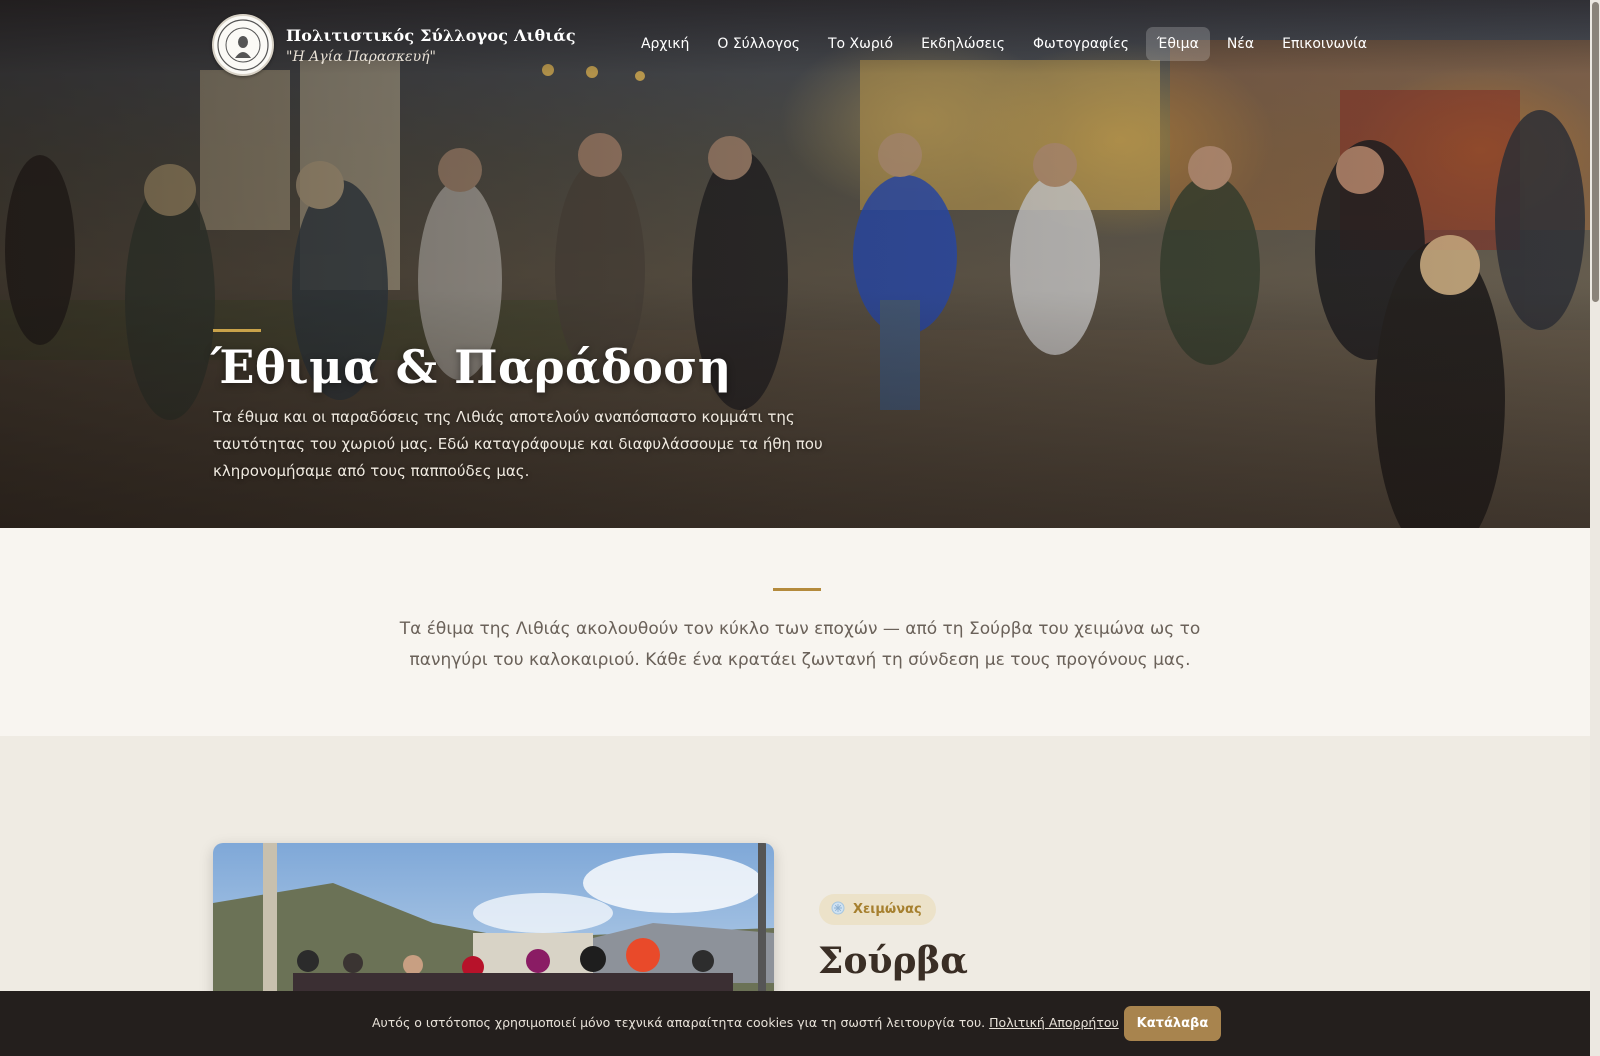  I want to click on accept-cookies-button: Κατάλαβα, so click(1172, 1023).